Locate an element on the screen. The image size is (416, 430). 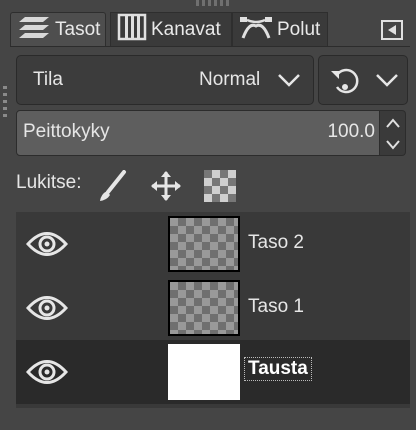
panel-grip-side is located at coordinates (5, 103).